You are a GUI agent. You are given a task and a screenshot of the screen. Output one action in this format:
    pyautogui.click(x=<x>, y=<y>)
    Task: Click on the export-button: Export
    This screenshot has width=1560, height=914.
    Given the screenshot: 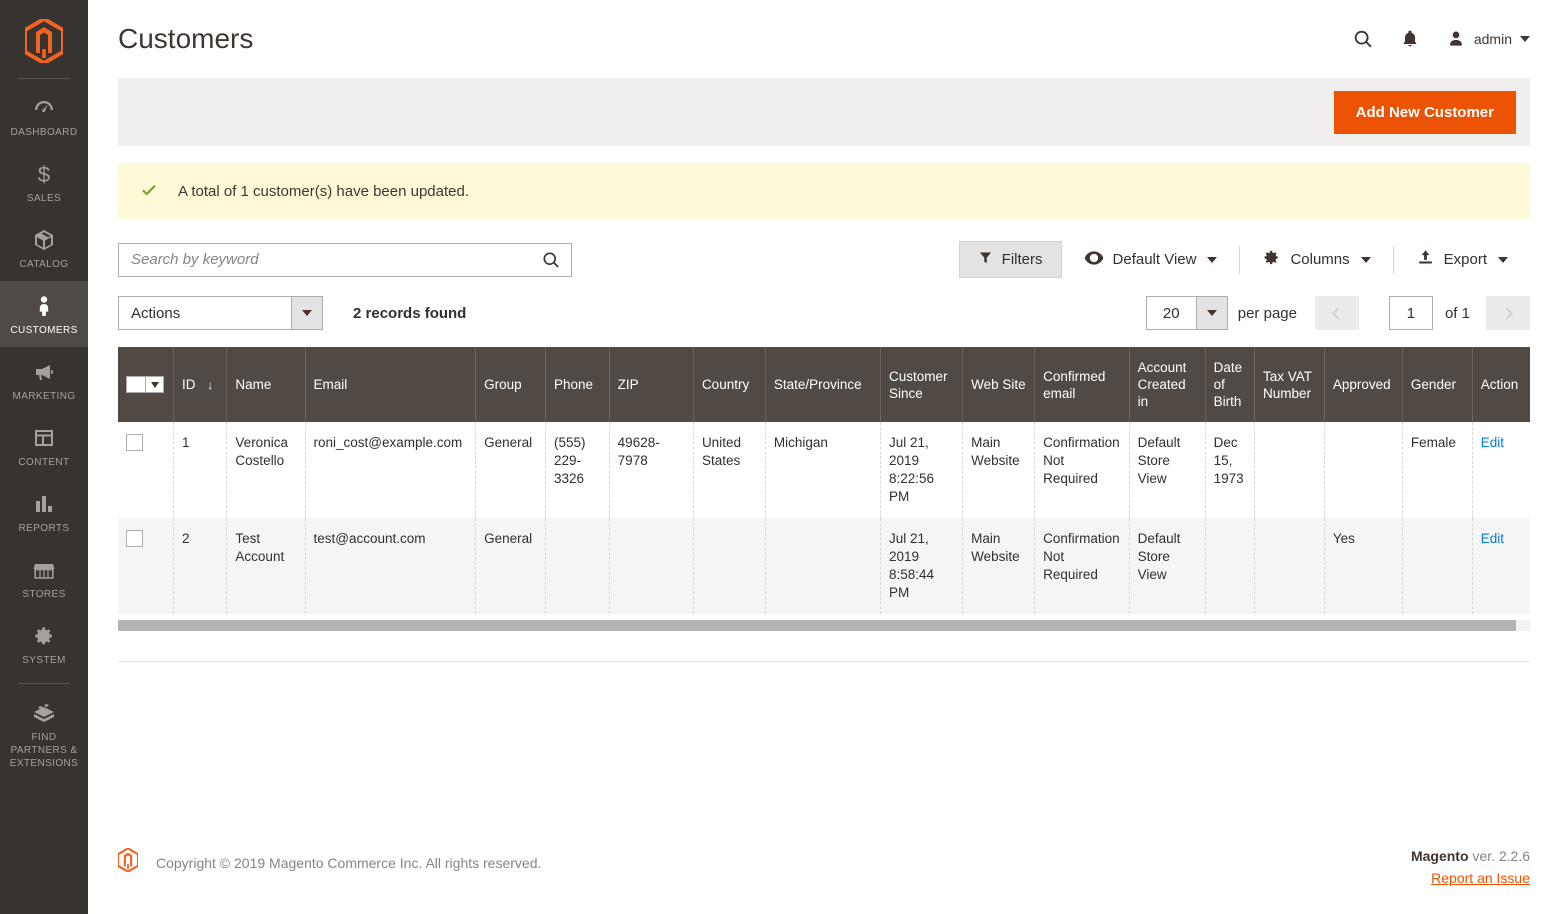 What is the action you would take?
    pyautogui.click(x=1462, y=260)
    